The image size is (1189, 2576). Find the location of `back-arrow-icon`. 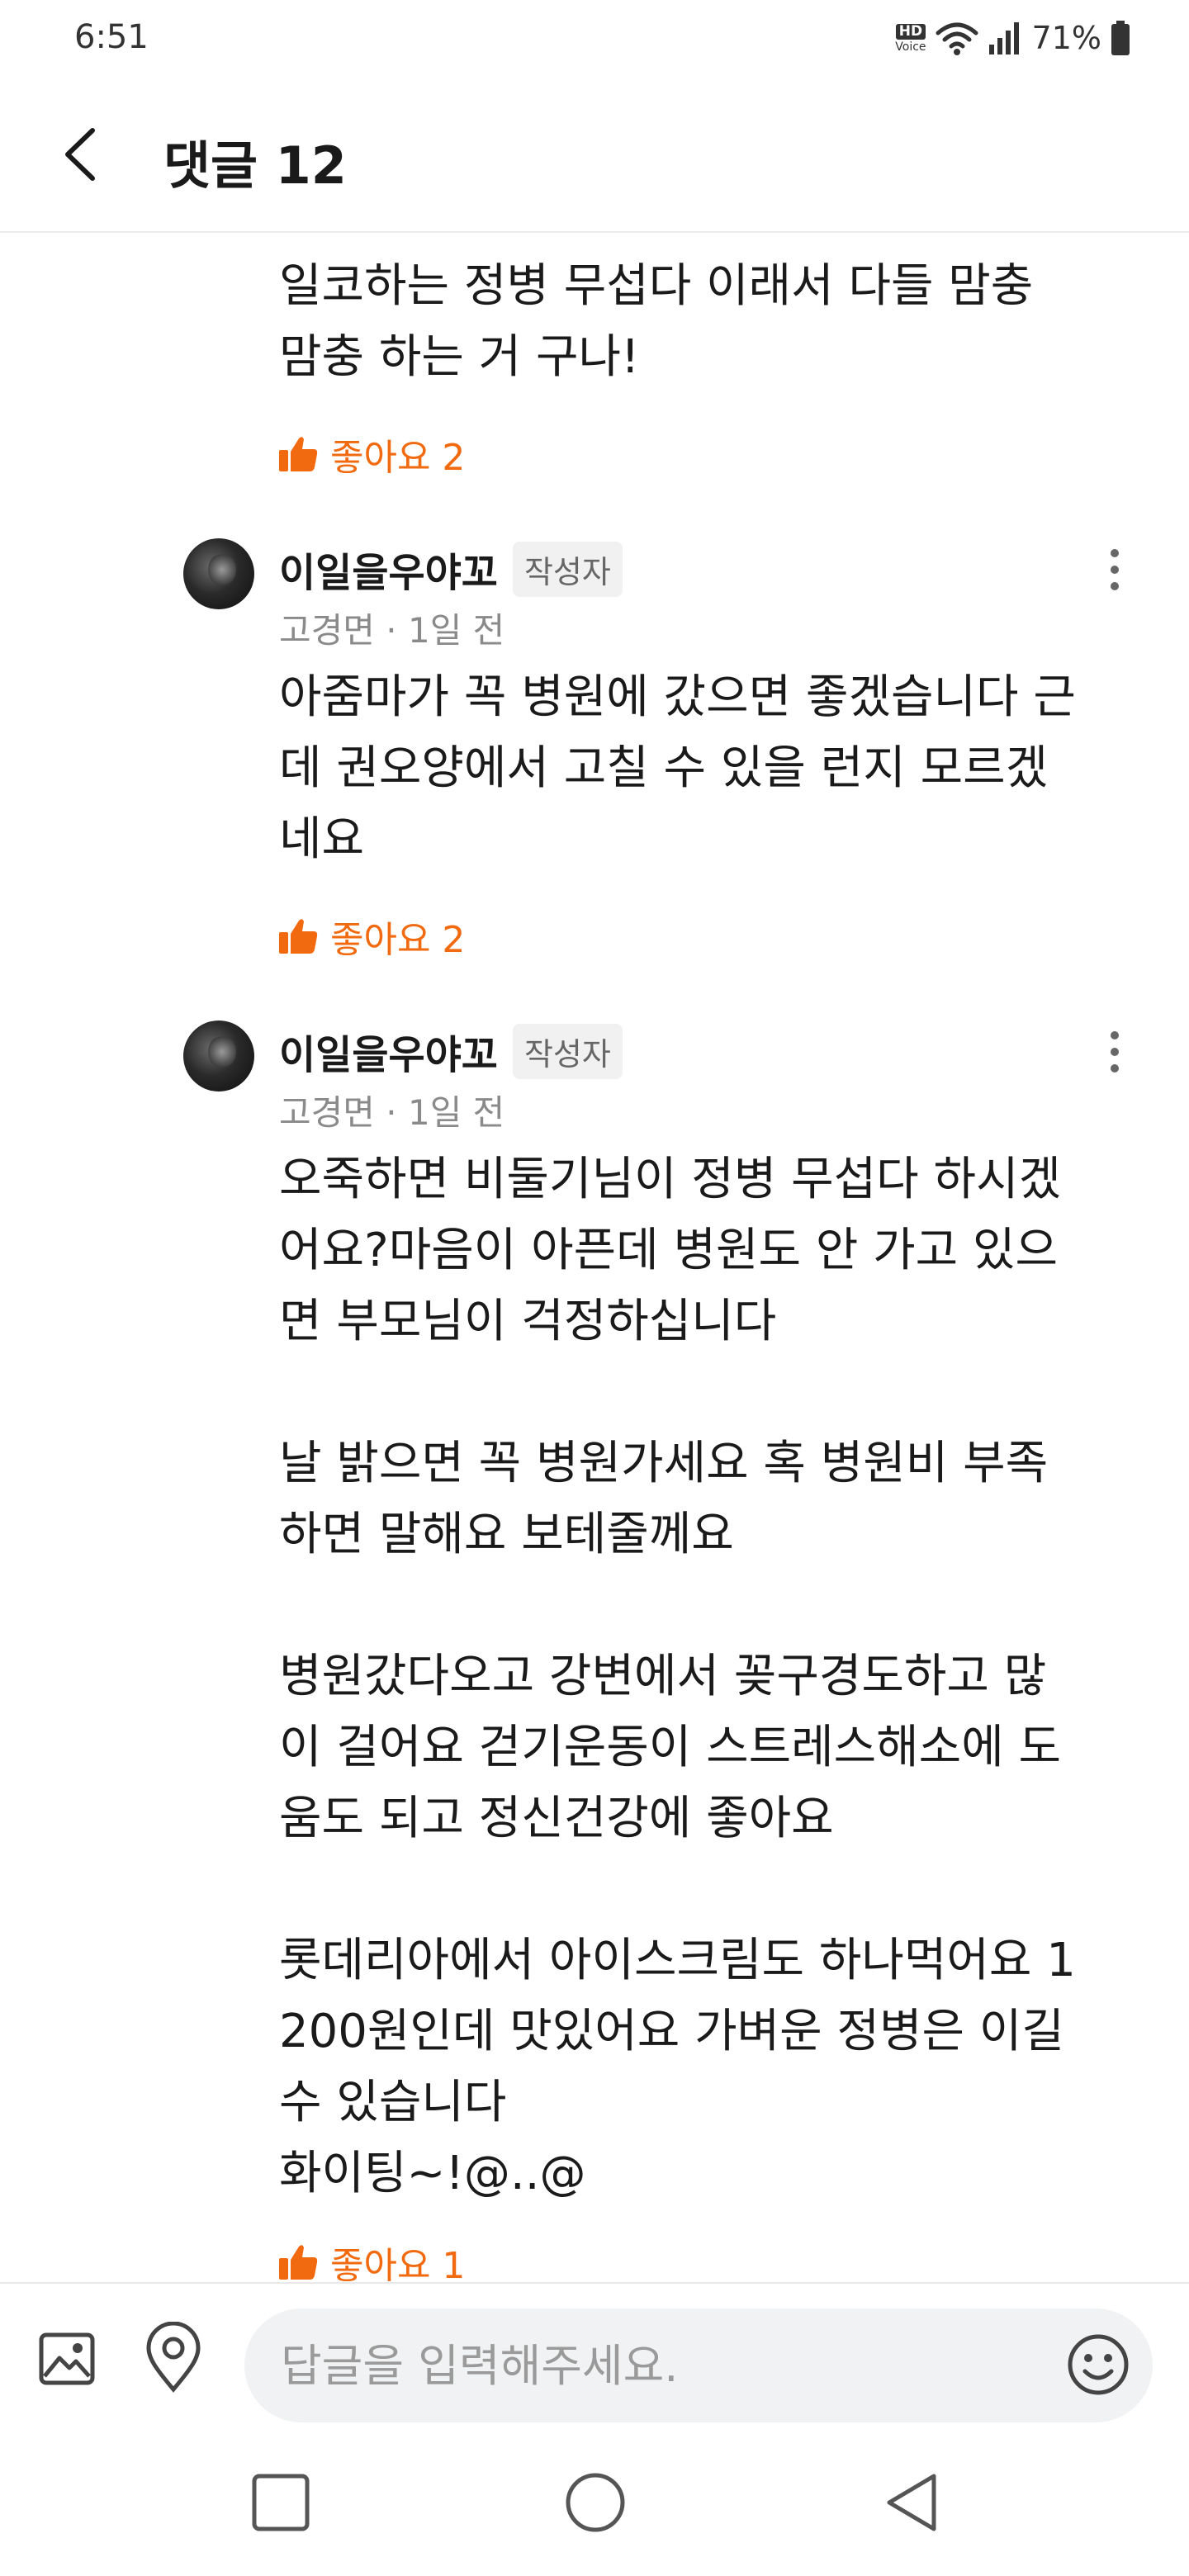

back-arrow-icon is located at coordinates (80, 154).